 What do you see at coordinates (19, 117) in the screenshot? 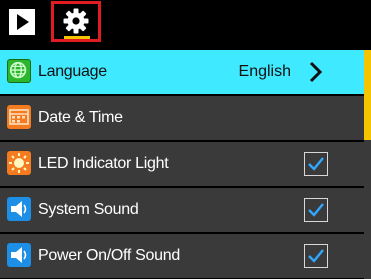
I see `calendar-icon` at bounding box center [19, 117].